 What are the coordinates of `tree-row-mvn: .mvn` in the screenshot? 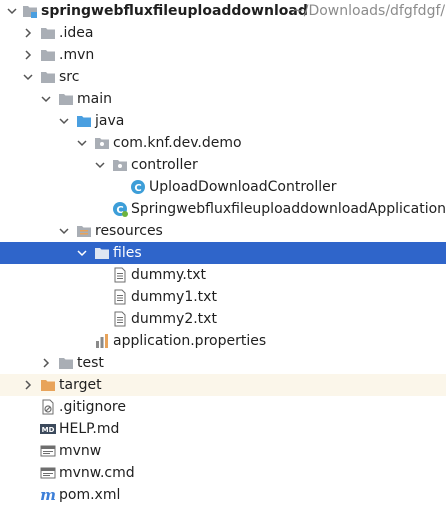 It's located at (223, 55).